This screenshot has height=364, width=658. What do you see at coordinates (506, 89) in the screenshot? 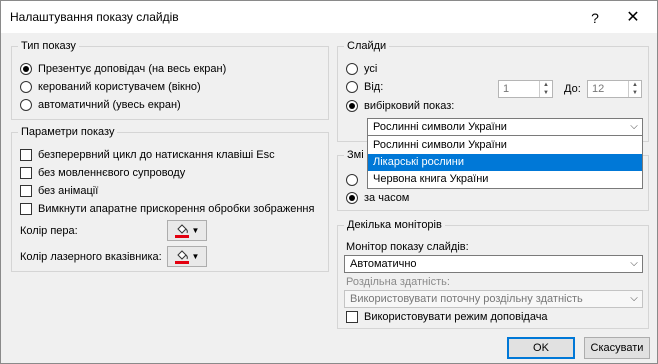
I see `from-slide-value: 1` at bounding box center [506, 89].